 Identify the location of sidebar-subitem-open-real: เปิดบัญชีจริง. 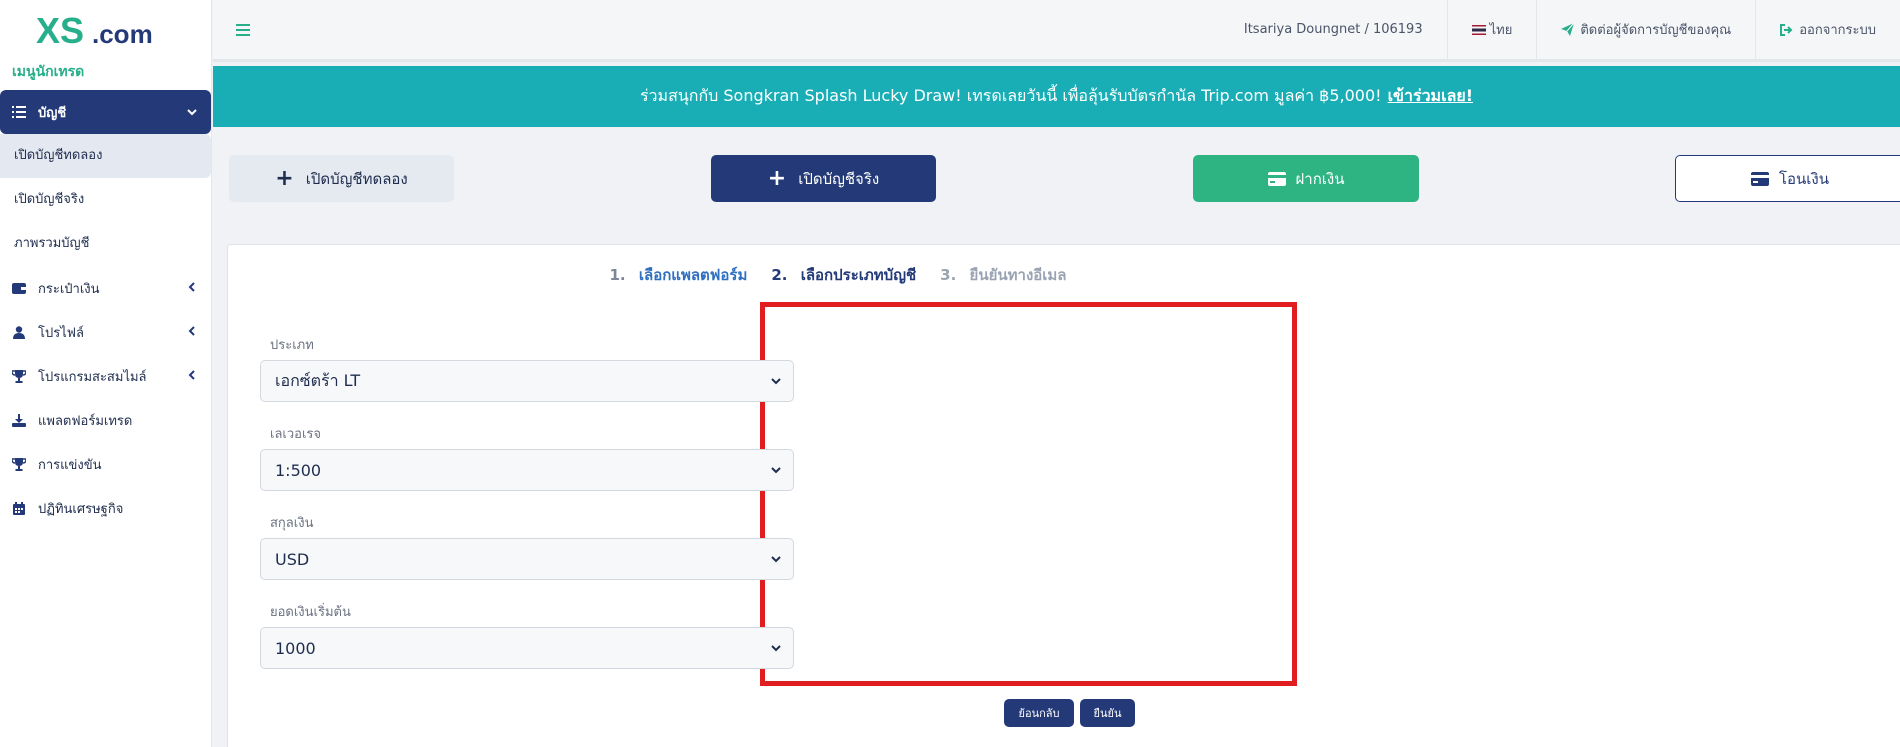
(105, 200).